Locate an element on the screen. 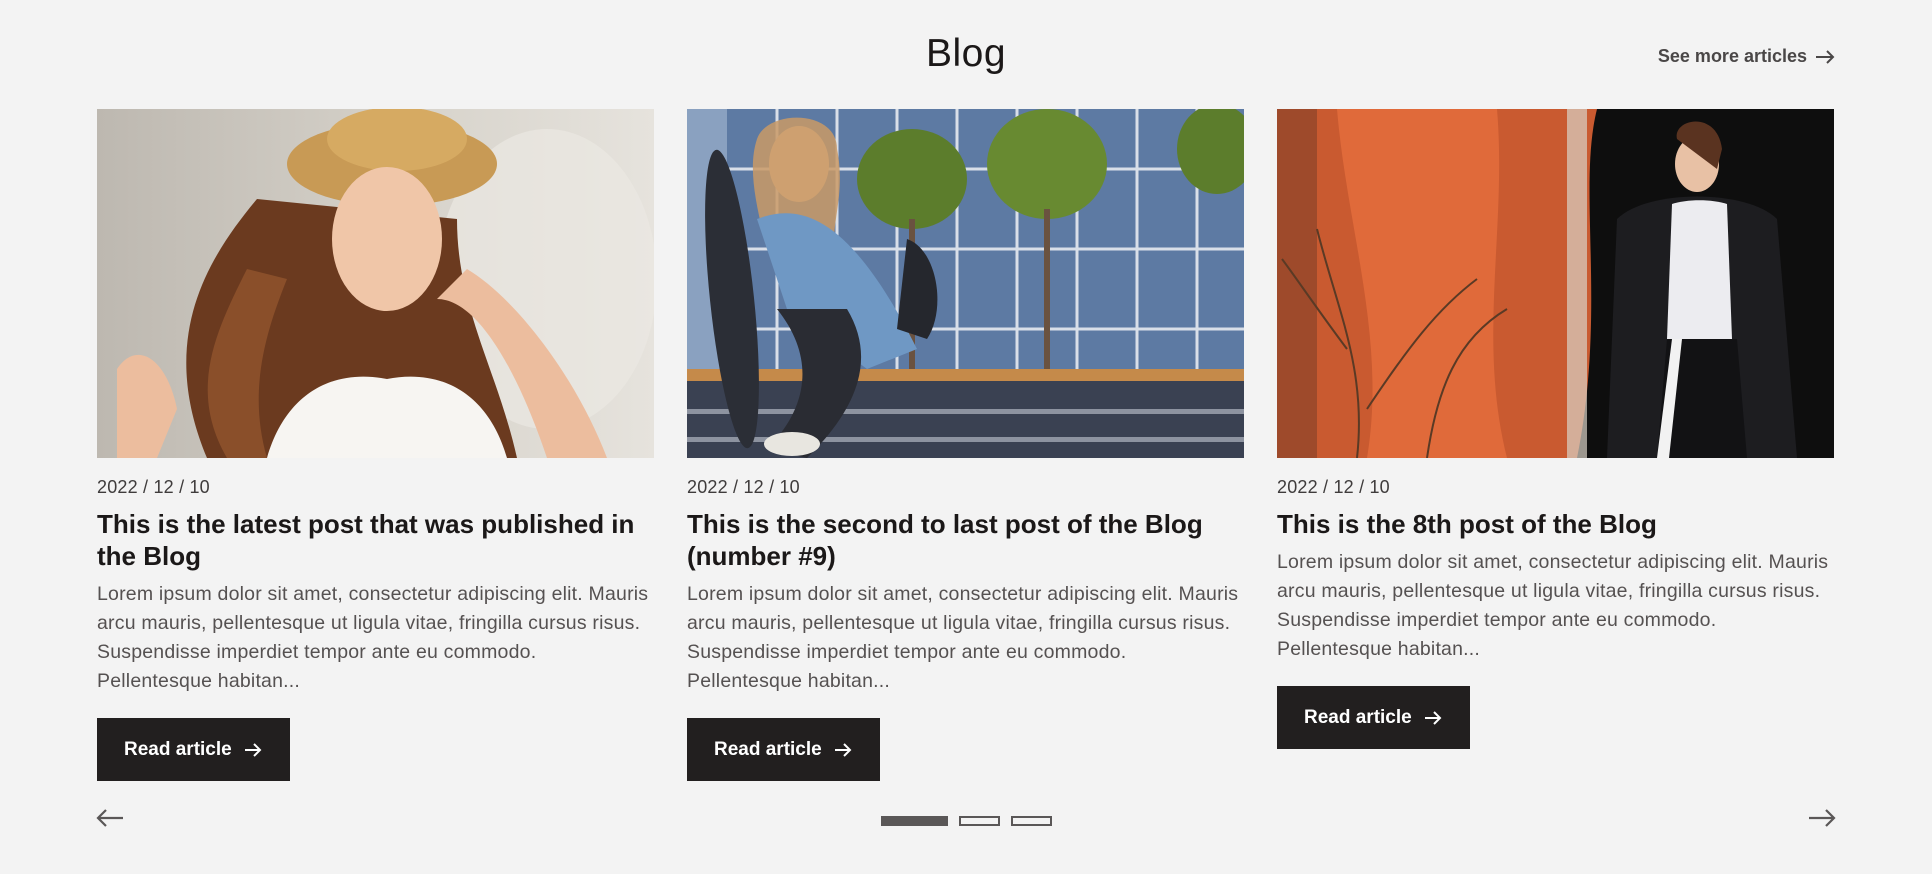 Image resolution: width=1932 pixels, height=874 pixels. page-title: Blog is located at coordinates (966, 53).